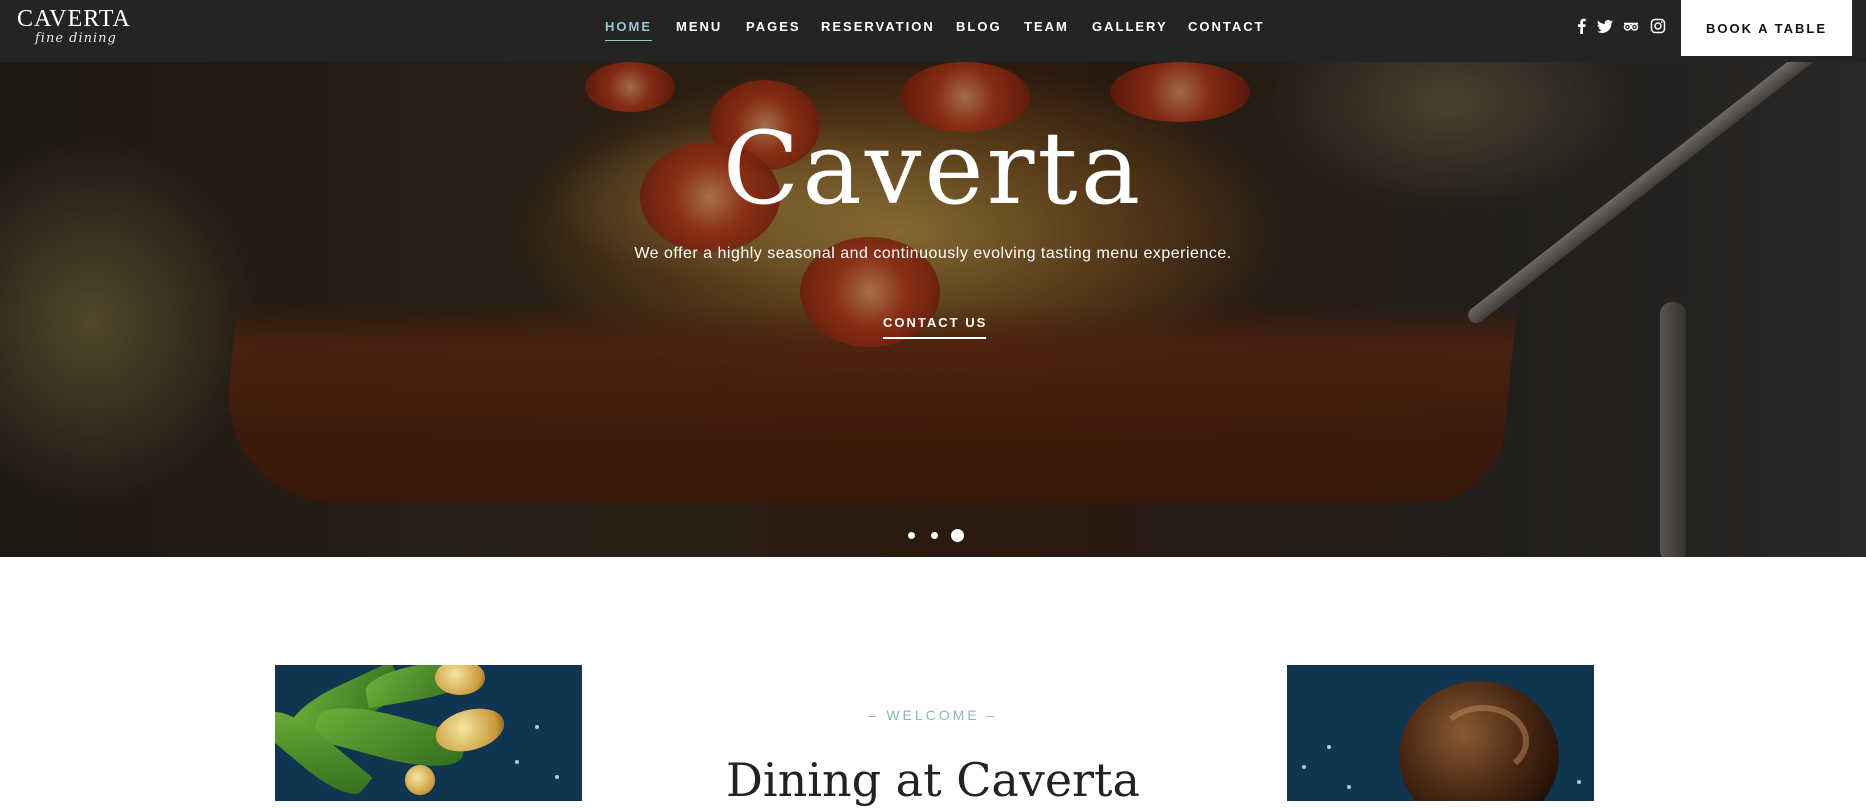  What do you see at coordinates (933, 168) in the screenshot?
I see `hero-title: Caverta` at bounding box center [933, 168].